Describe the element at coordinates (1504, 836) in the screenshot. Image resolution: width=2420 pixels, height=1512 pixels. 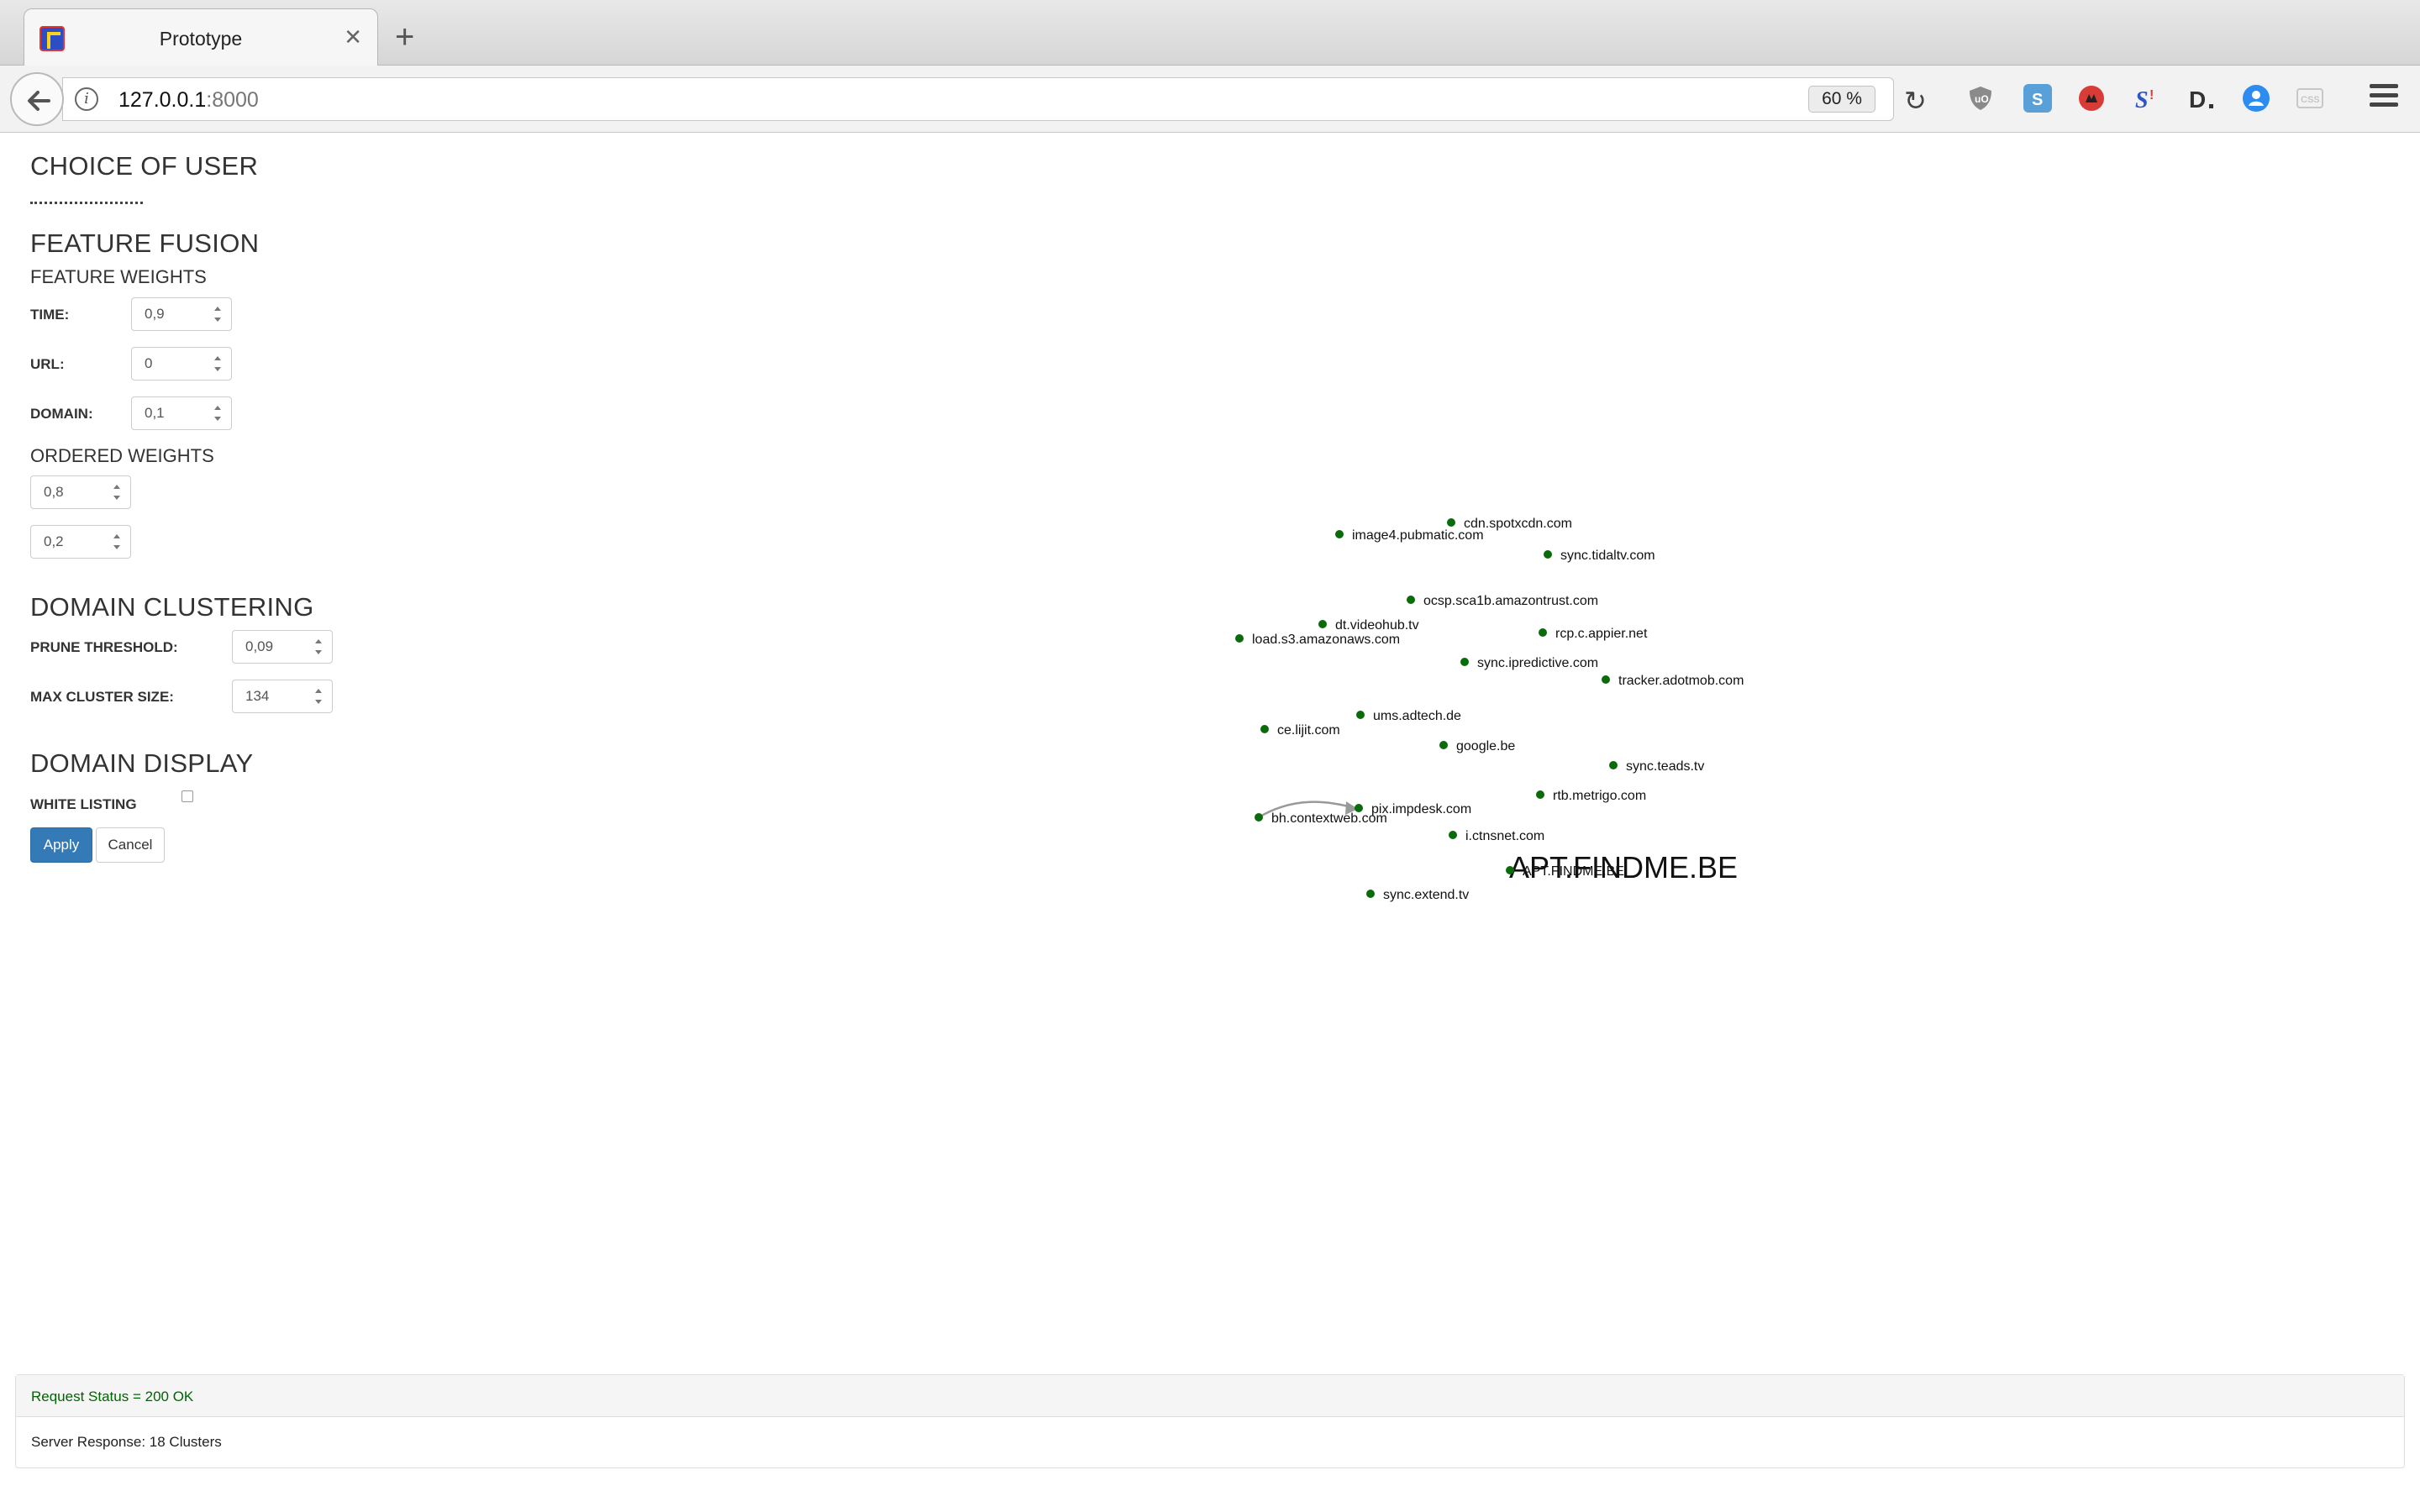
I see `graph-node-label: i.ctnsnet.com` at that location.